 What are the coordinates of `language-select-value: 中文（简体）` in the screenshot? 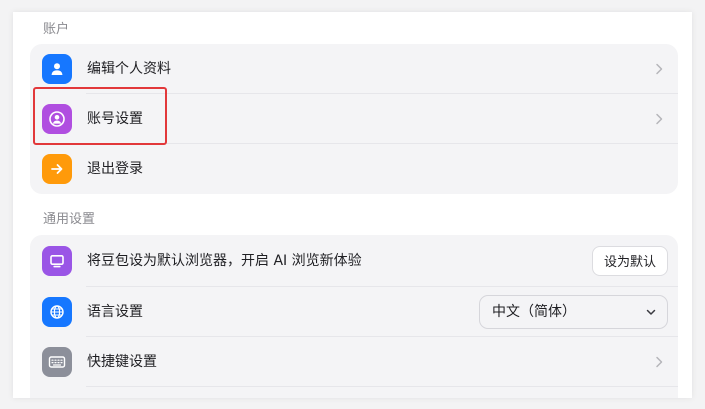 It's located at (534, 312).